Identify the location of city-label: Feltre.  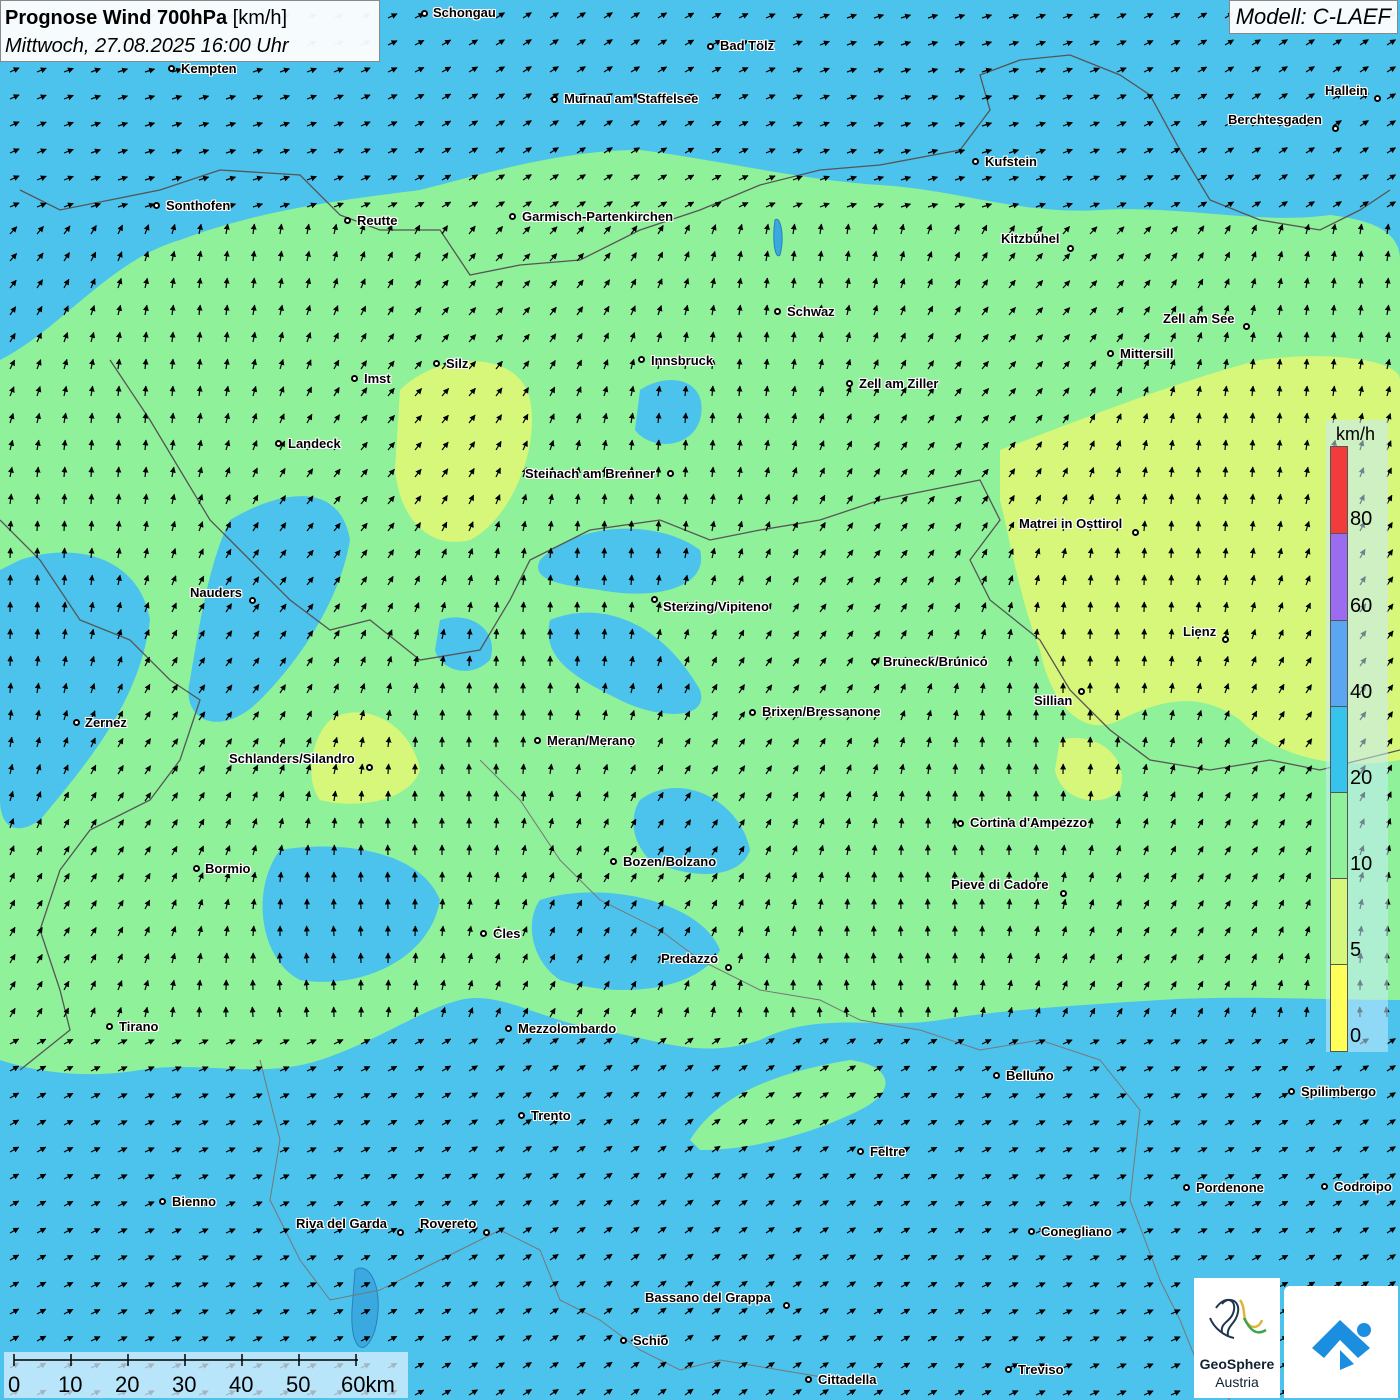
(888, 1151).